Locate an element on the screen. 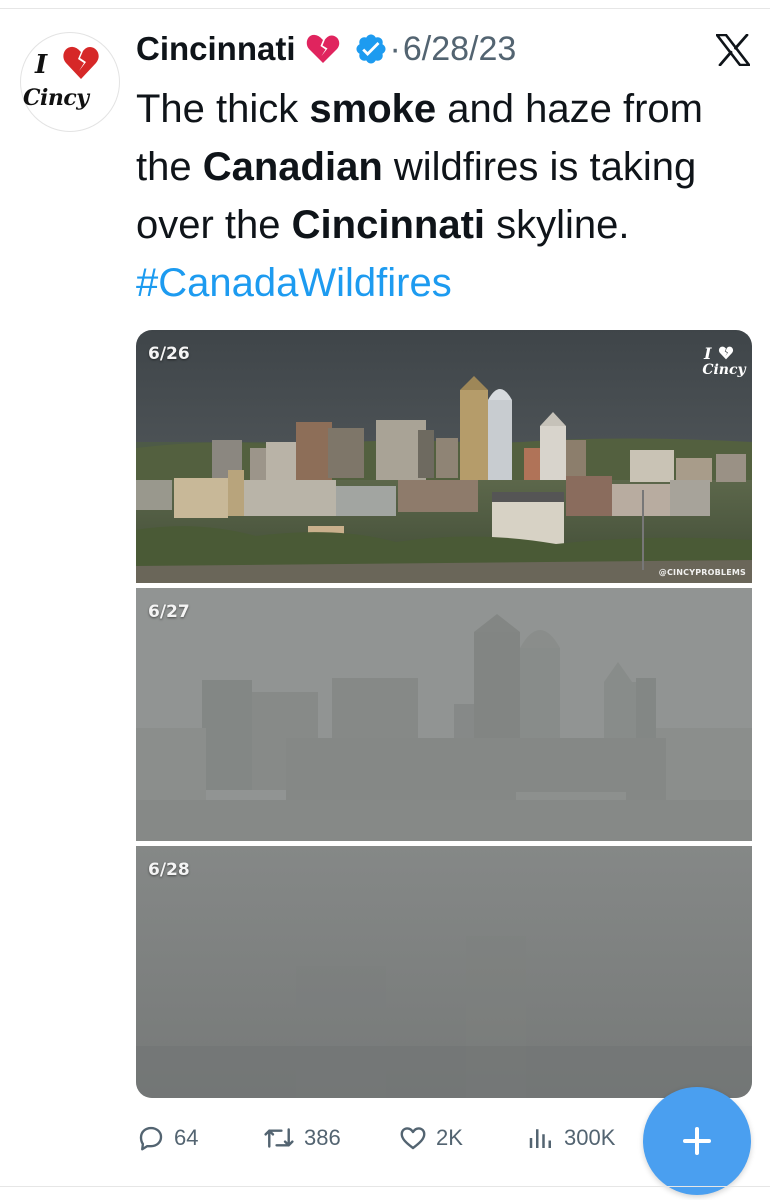  like-button: 2K is located at coordinates (430, 1138).